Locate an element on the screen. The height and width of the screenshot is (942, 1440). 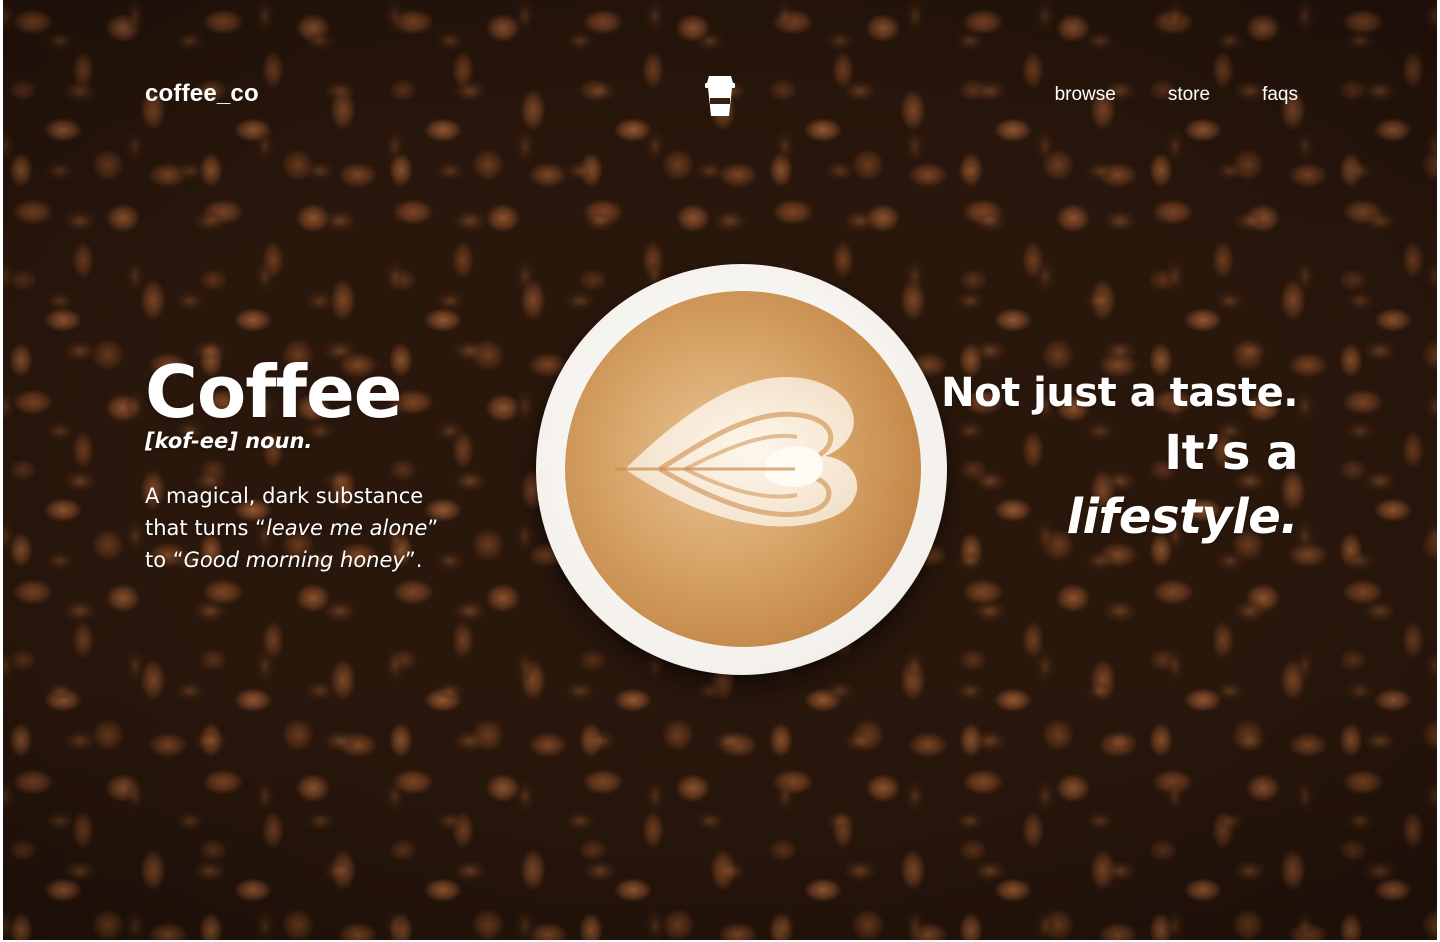
definition-line-3: to “Good morning honey”. is located at coordinates (305, 560).